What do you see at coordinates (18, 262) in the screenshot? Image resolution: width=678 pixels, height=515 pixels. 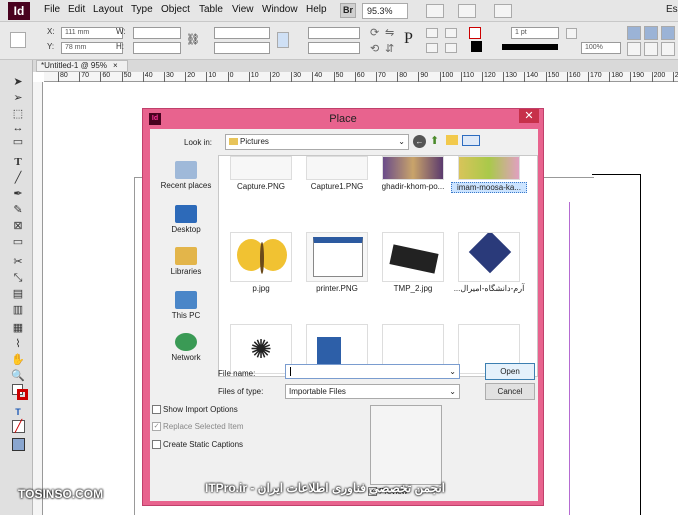 I see `scissors-tool-icon: ✂` at bounding box center [18, 262].